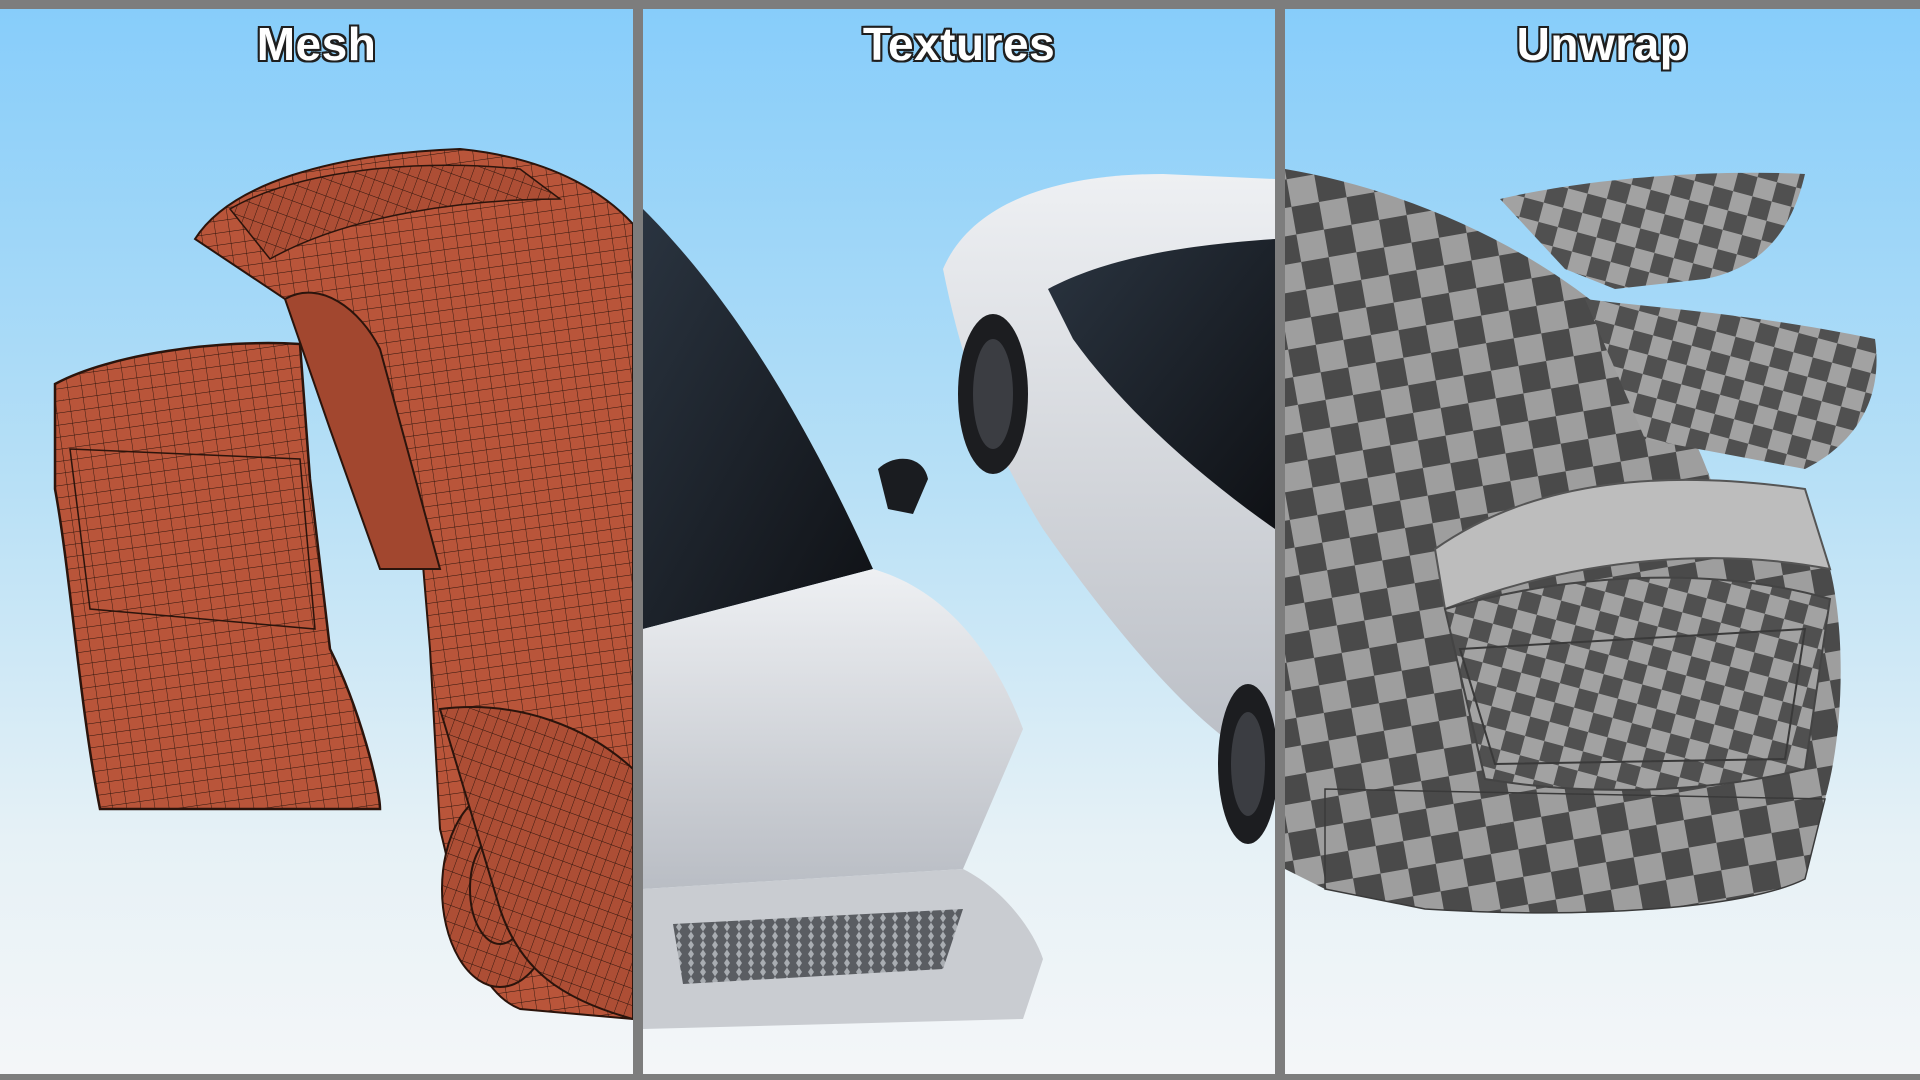 This screenshot has height=1080, width=1920. I want to click on panel-title-textures: Textures, so click(959, 44).